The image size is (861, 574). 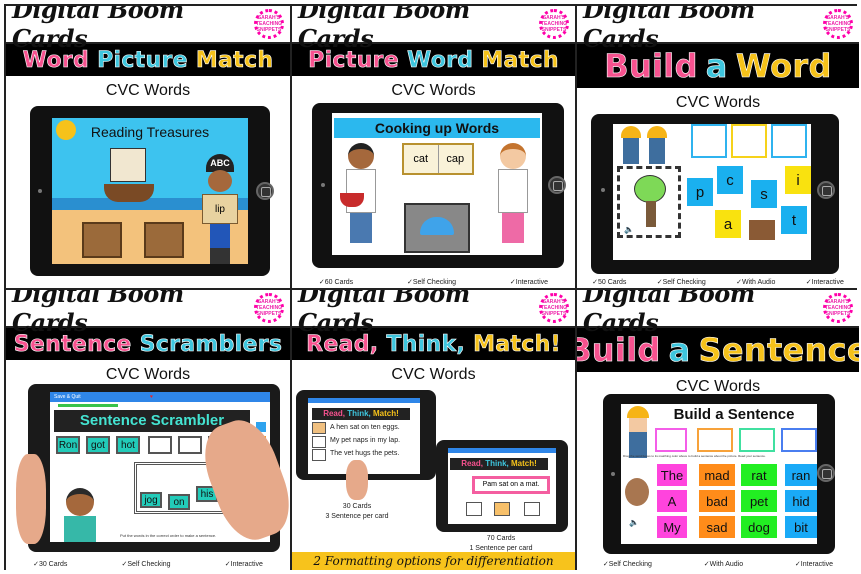 What do you see at coordinates (717, 527) in the screenshot?
I see `word-tile: sad` at bounding box center [717, 527].